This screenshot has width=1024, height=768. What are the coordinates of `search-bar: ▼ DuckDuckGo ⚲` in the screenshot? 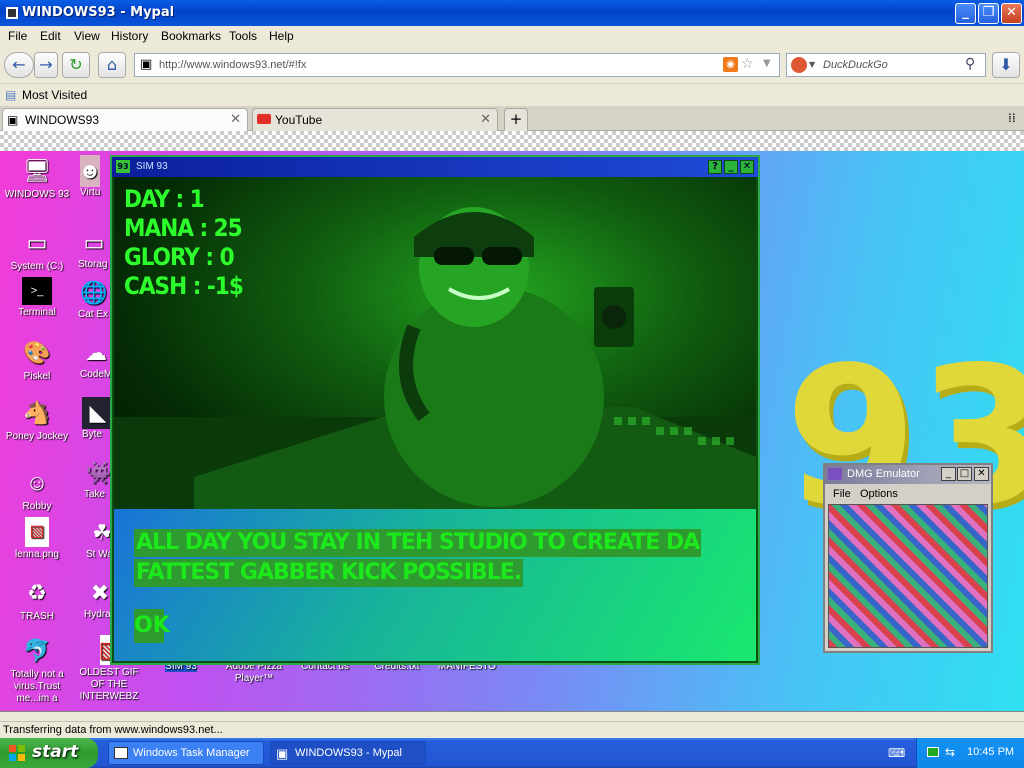 It's located at (886, 65).